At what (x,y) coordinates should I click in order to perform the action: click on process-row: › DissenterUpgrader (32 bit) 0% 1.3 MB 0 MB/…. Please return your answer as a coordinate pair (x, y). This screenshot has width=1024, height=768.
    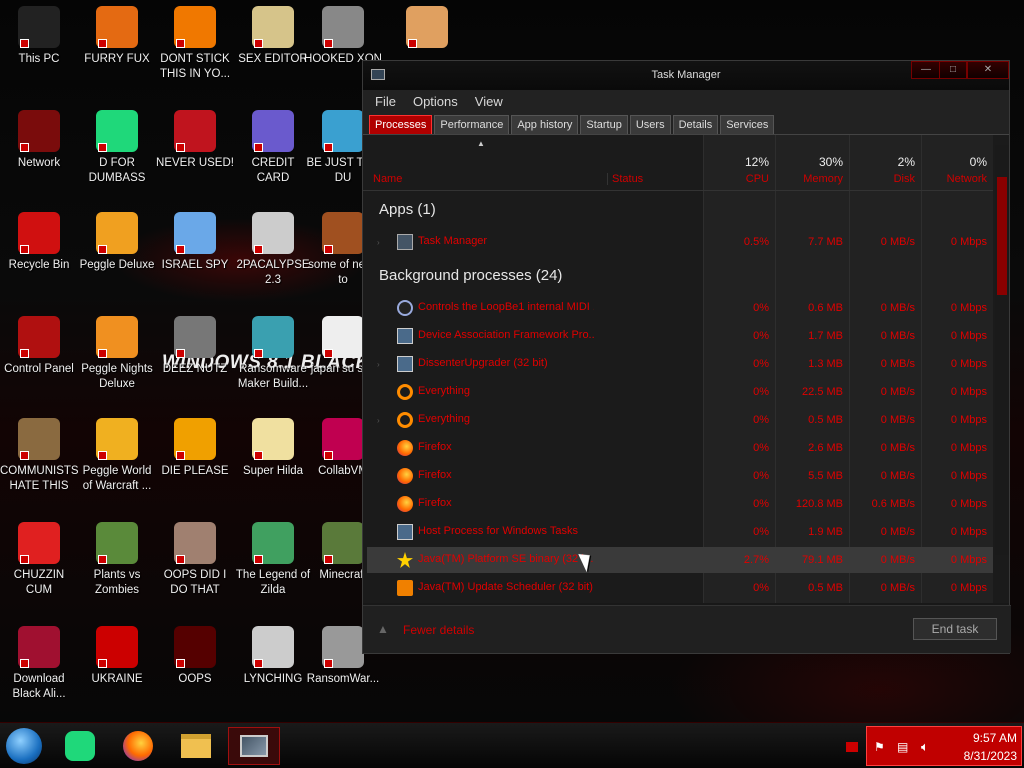
    Looking at the image, I should click on (680, 364).